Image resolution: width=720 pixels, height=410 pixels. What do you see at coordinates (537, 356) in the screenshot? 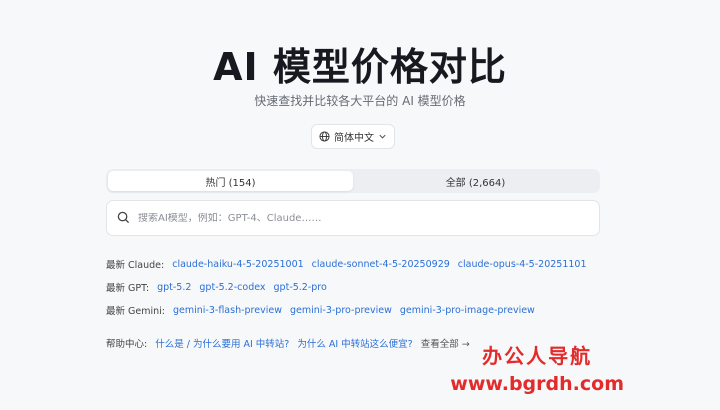
I see `watermark-line1: 办公人导航` at bounding box center [537, 356].